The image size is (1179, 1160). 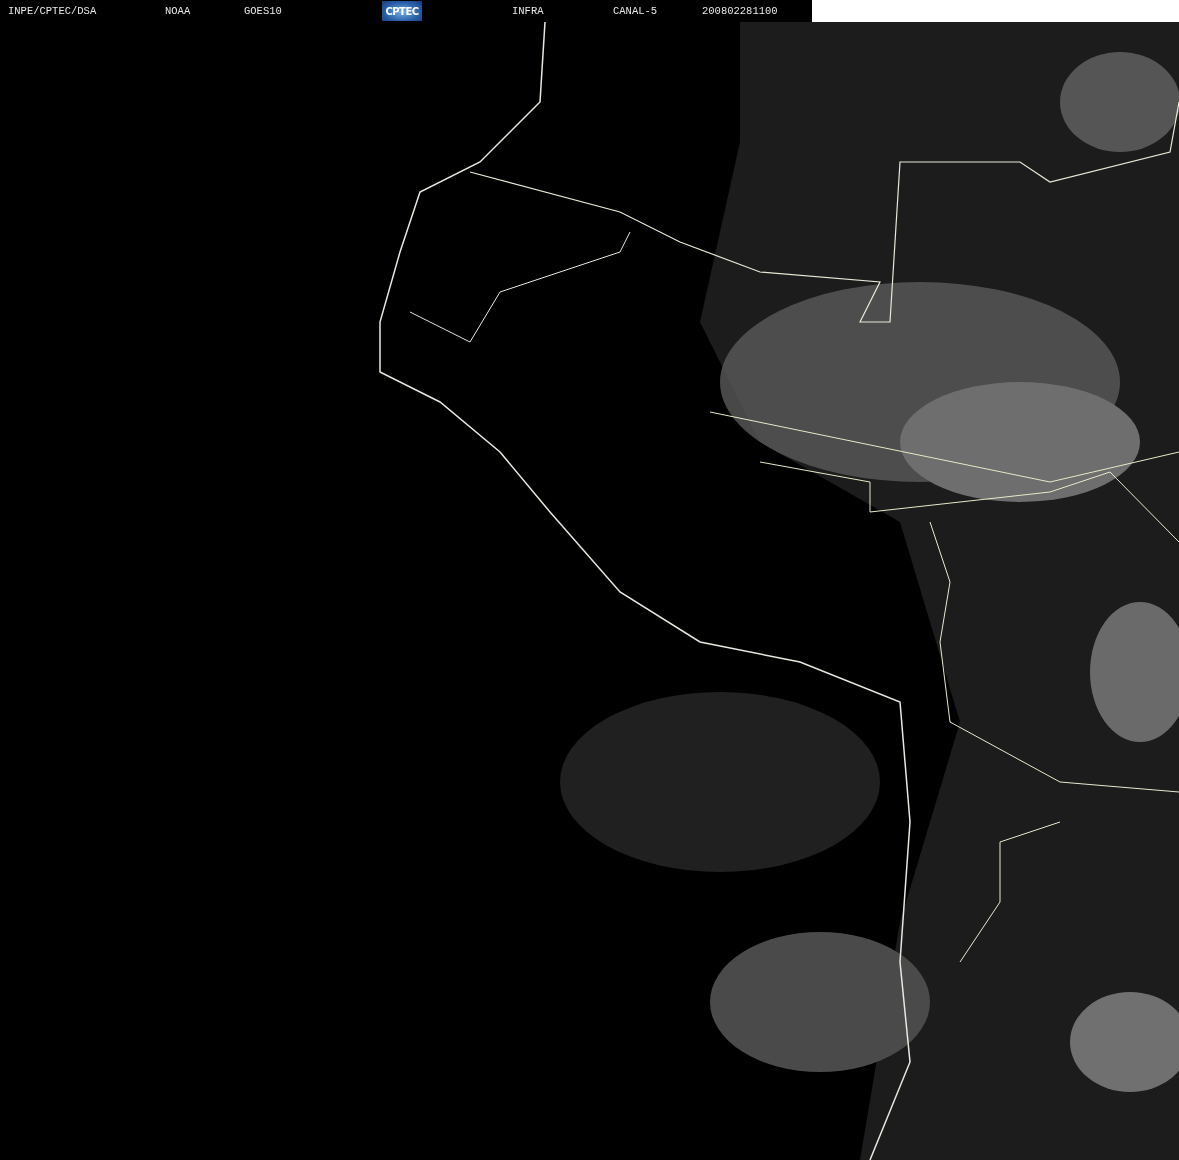 I want to click on header-label: 200802281100, so click(x=740, y=11).